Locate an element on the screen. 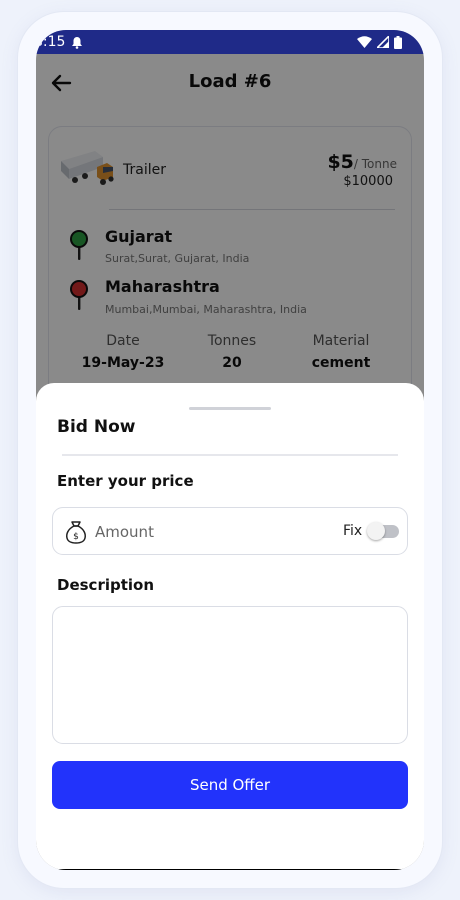  status-icons is located at coordinates (379, 42).